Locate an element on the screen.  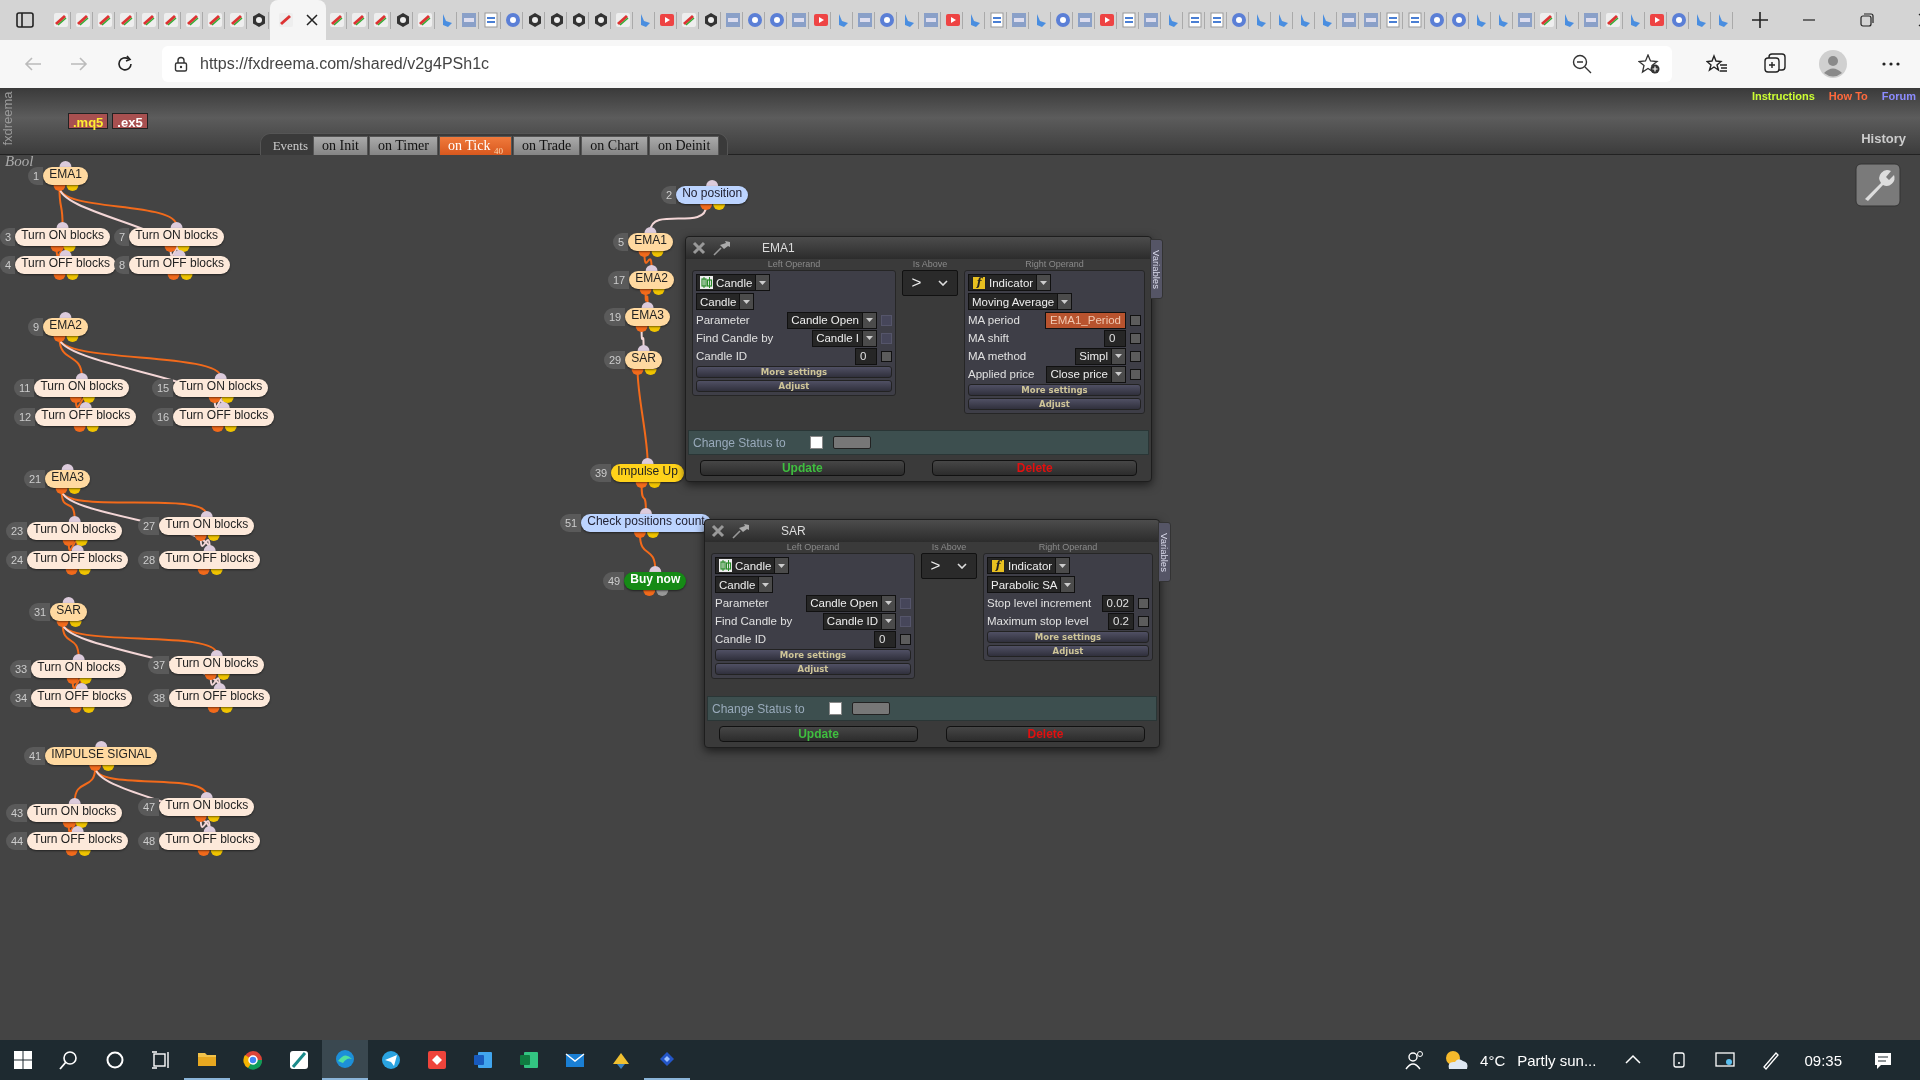
collections-icon is located at coordinates (1775, 64).